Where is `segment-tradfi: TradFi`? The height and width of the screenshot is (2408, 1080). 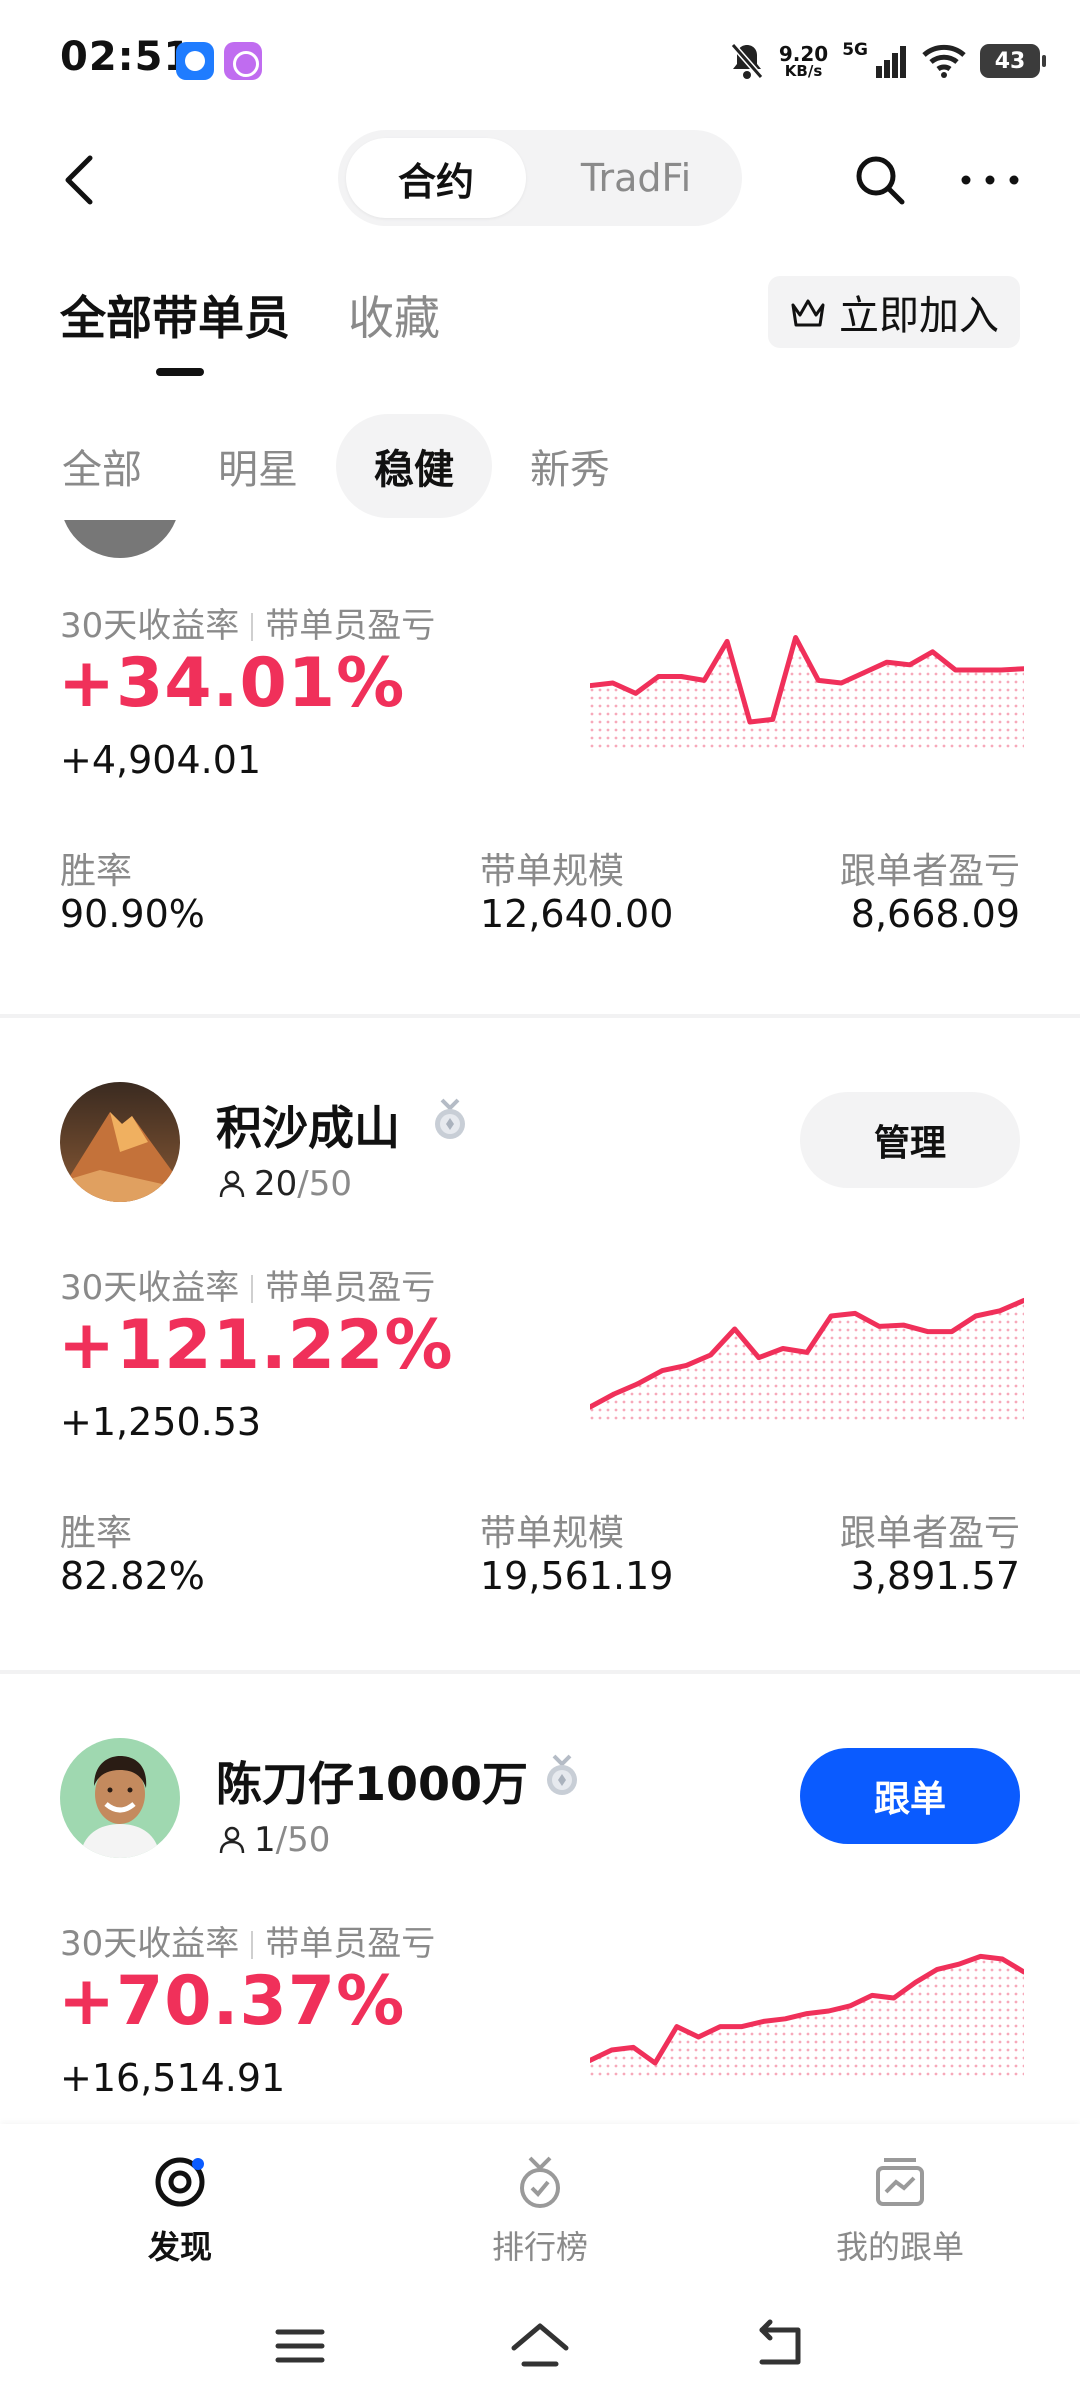
segment-tradfi: TradFi is located at coordinates (636, 178).